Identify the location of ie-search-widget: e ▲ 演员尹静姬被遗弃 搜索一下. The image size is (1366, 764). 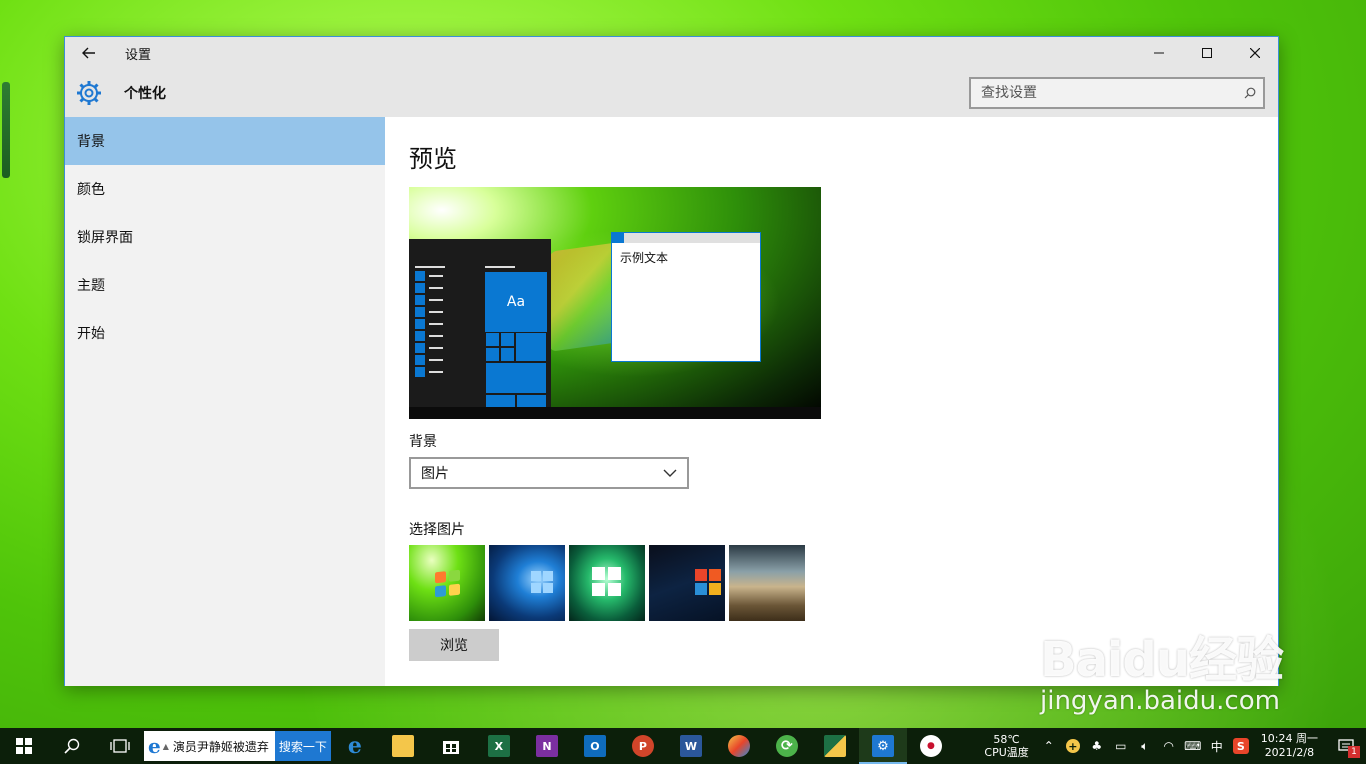
(237, 746).